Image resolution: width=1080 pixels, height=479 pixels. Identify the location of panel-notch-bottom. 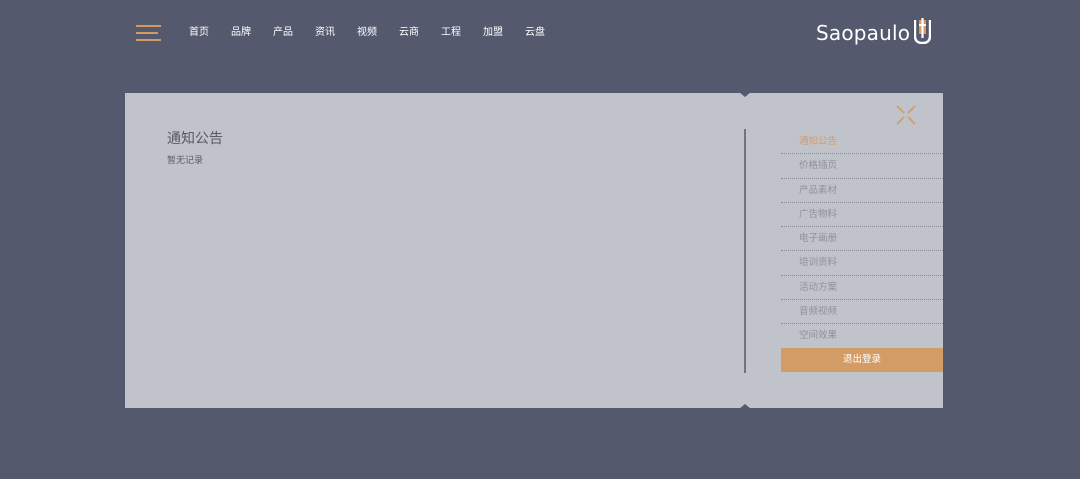
(745, 406).